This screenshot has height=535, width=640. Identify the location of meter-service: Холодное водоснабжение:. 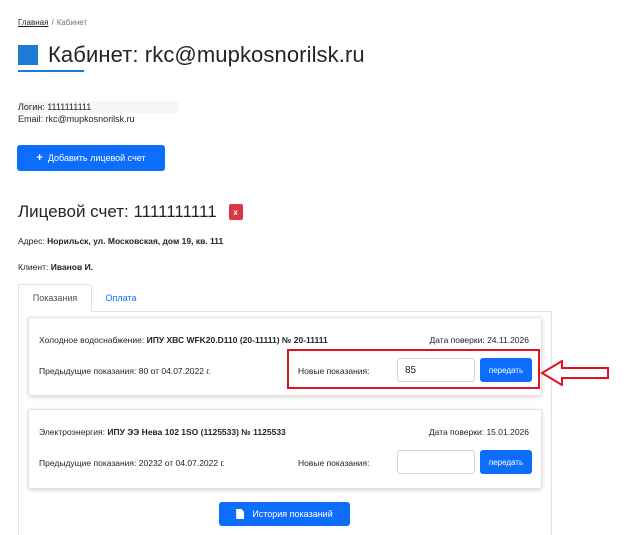
(92, 340).